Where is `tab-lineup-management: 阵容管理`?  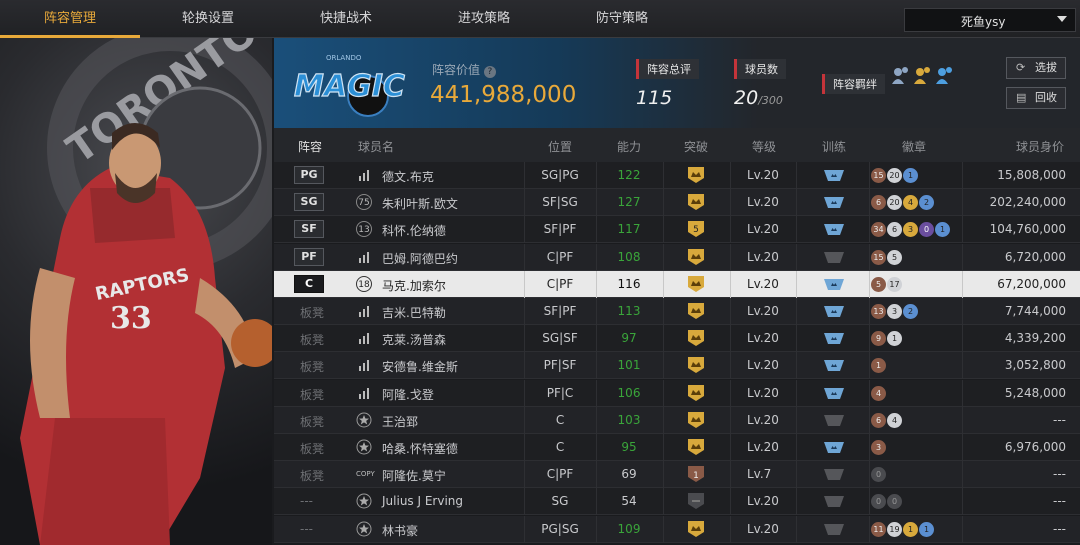
tab-lineup-management: 阵容管理 is located at coordinates (70, 19).